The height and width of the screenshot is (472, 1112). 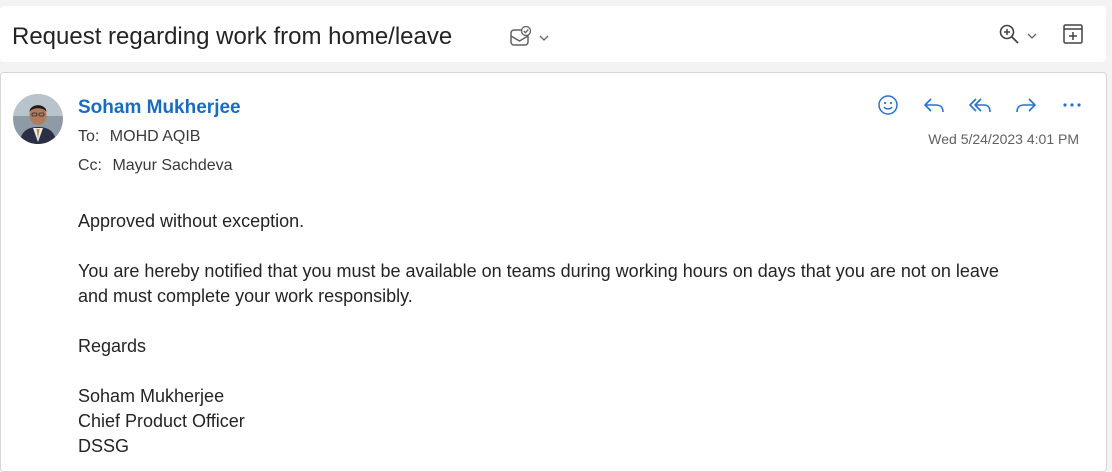 What do you see at coordinates (89, 136) in the screenshot?
I see `to-label: To:` at bounding box center [89, 136].